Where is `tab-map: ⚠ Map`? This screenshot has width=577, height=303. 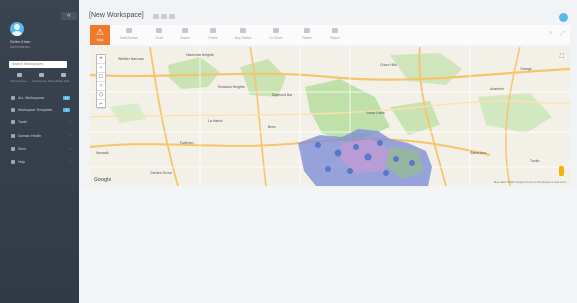
tab-map: ⚠ Map is located at coordinates (100, 35).